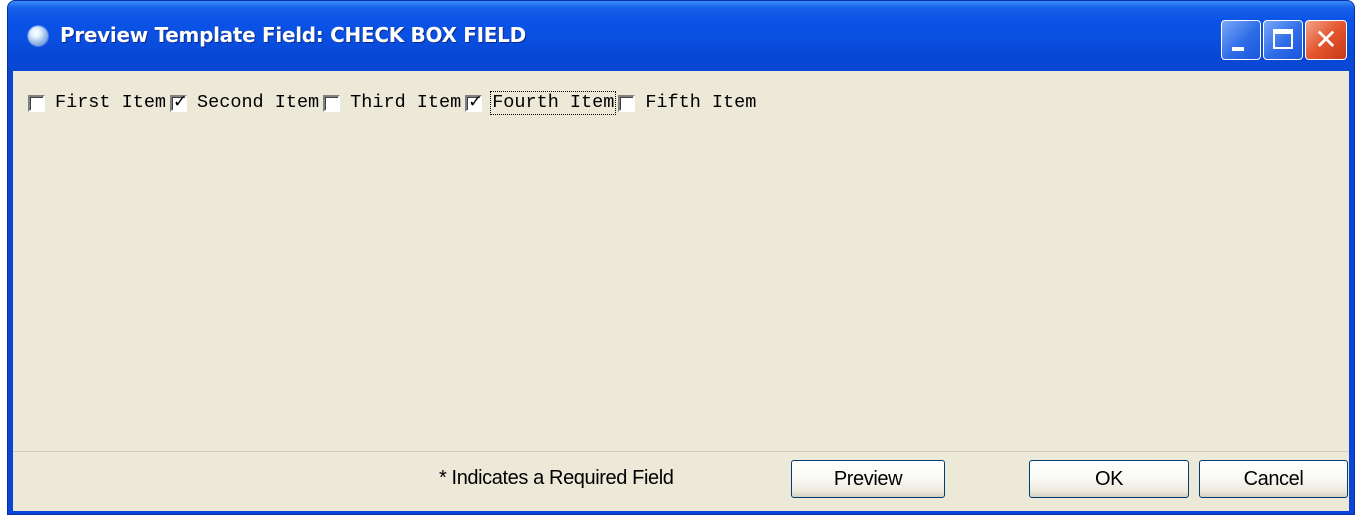 The image size is (1359, 515). What do you see at coordinates (700, 103) in the screenshot?
I see `checkbox-label: Fifth Item` at bounding box center [700, 103].